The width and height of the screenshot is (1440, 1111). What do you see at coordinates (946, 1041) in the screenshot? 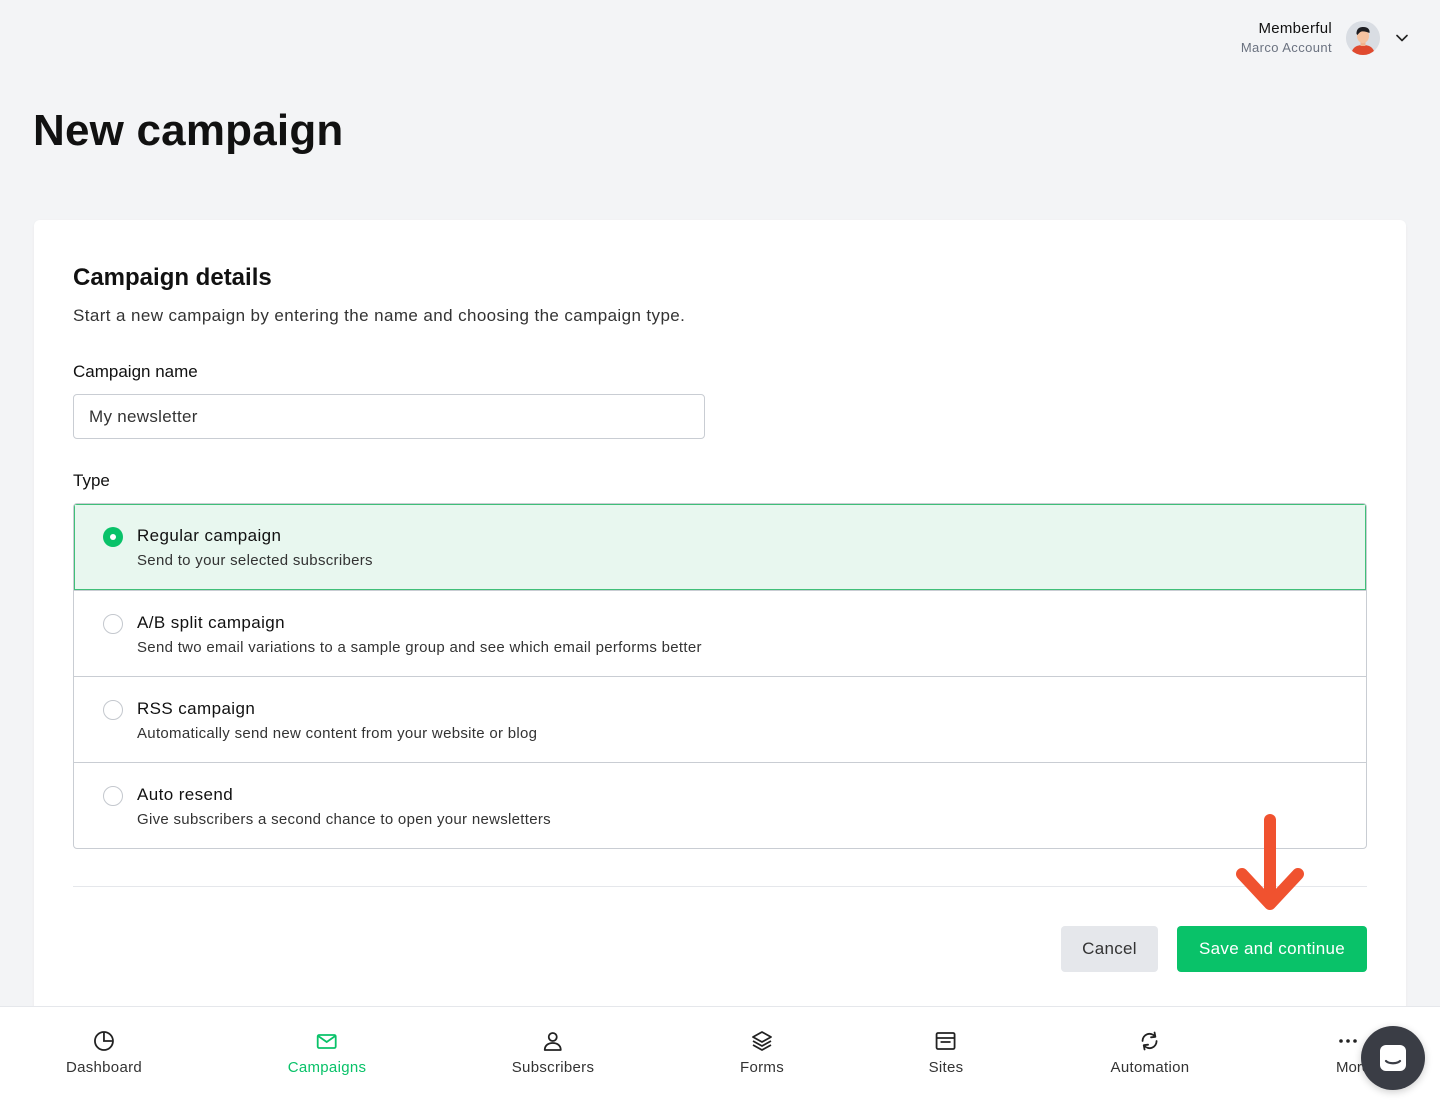
I see `browser-window-icon` at bounding box center [946, 1041].